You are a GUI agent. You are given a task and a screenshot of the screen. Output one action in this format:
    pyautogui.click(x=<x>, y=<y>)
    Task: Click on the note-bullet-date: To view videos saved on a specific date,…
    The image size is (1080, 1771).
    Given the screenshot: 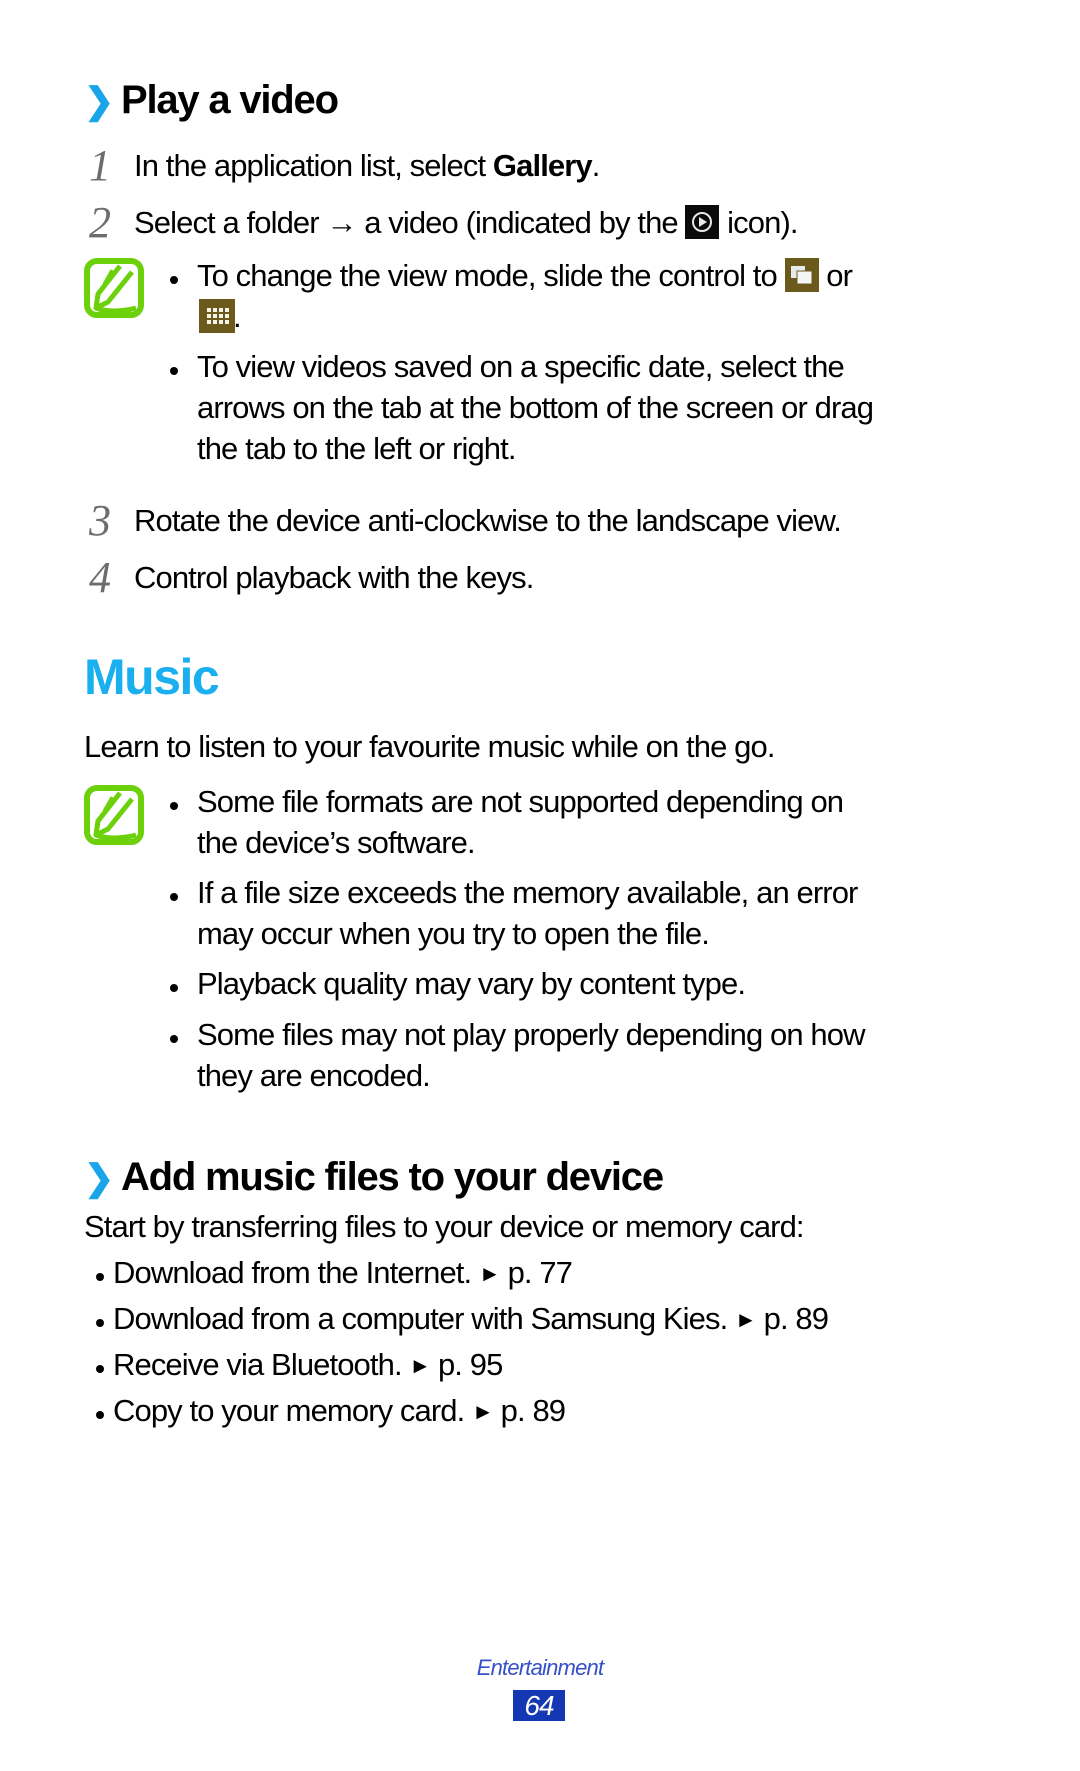 What is the action you would take?
    pyautogui.click(x=535, y=407)
    